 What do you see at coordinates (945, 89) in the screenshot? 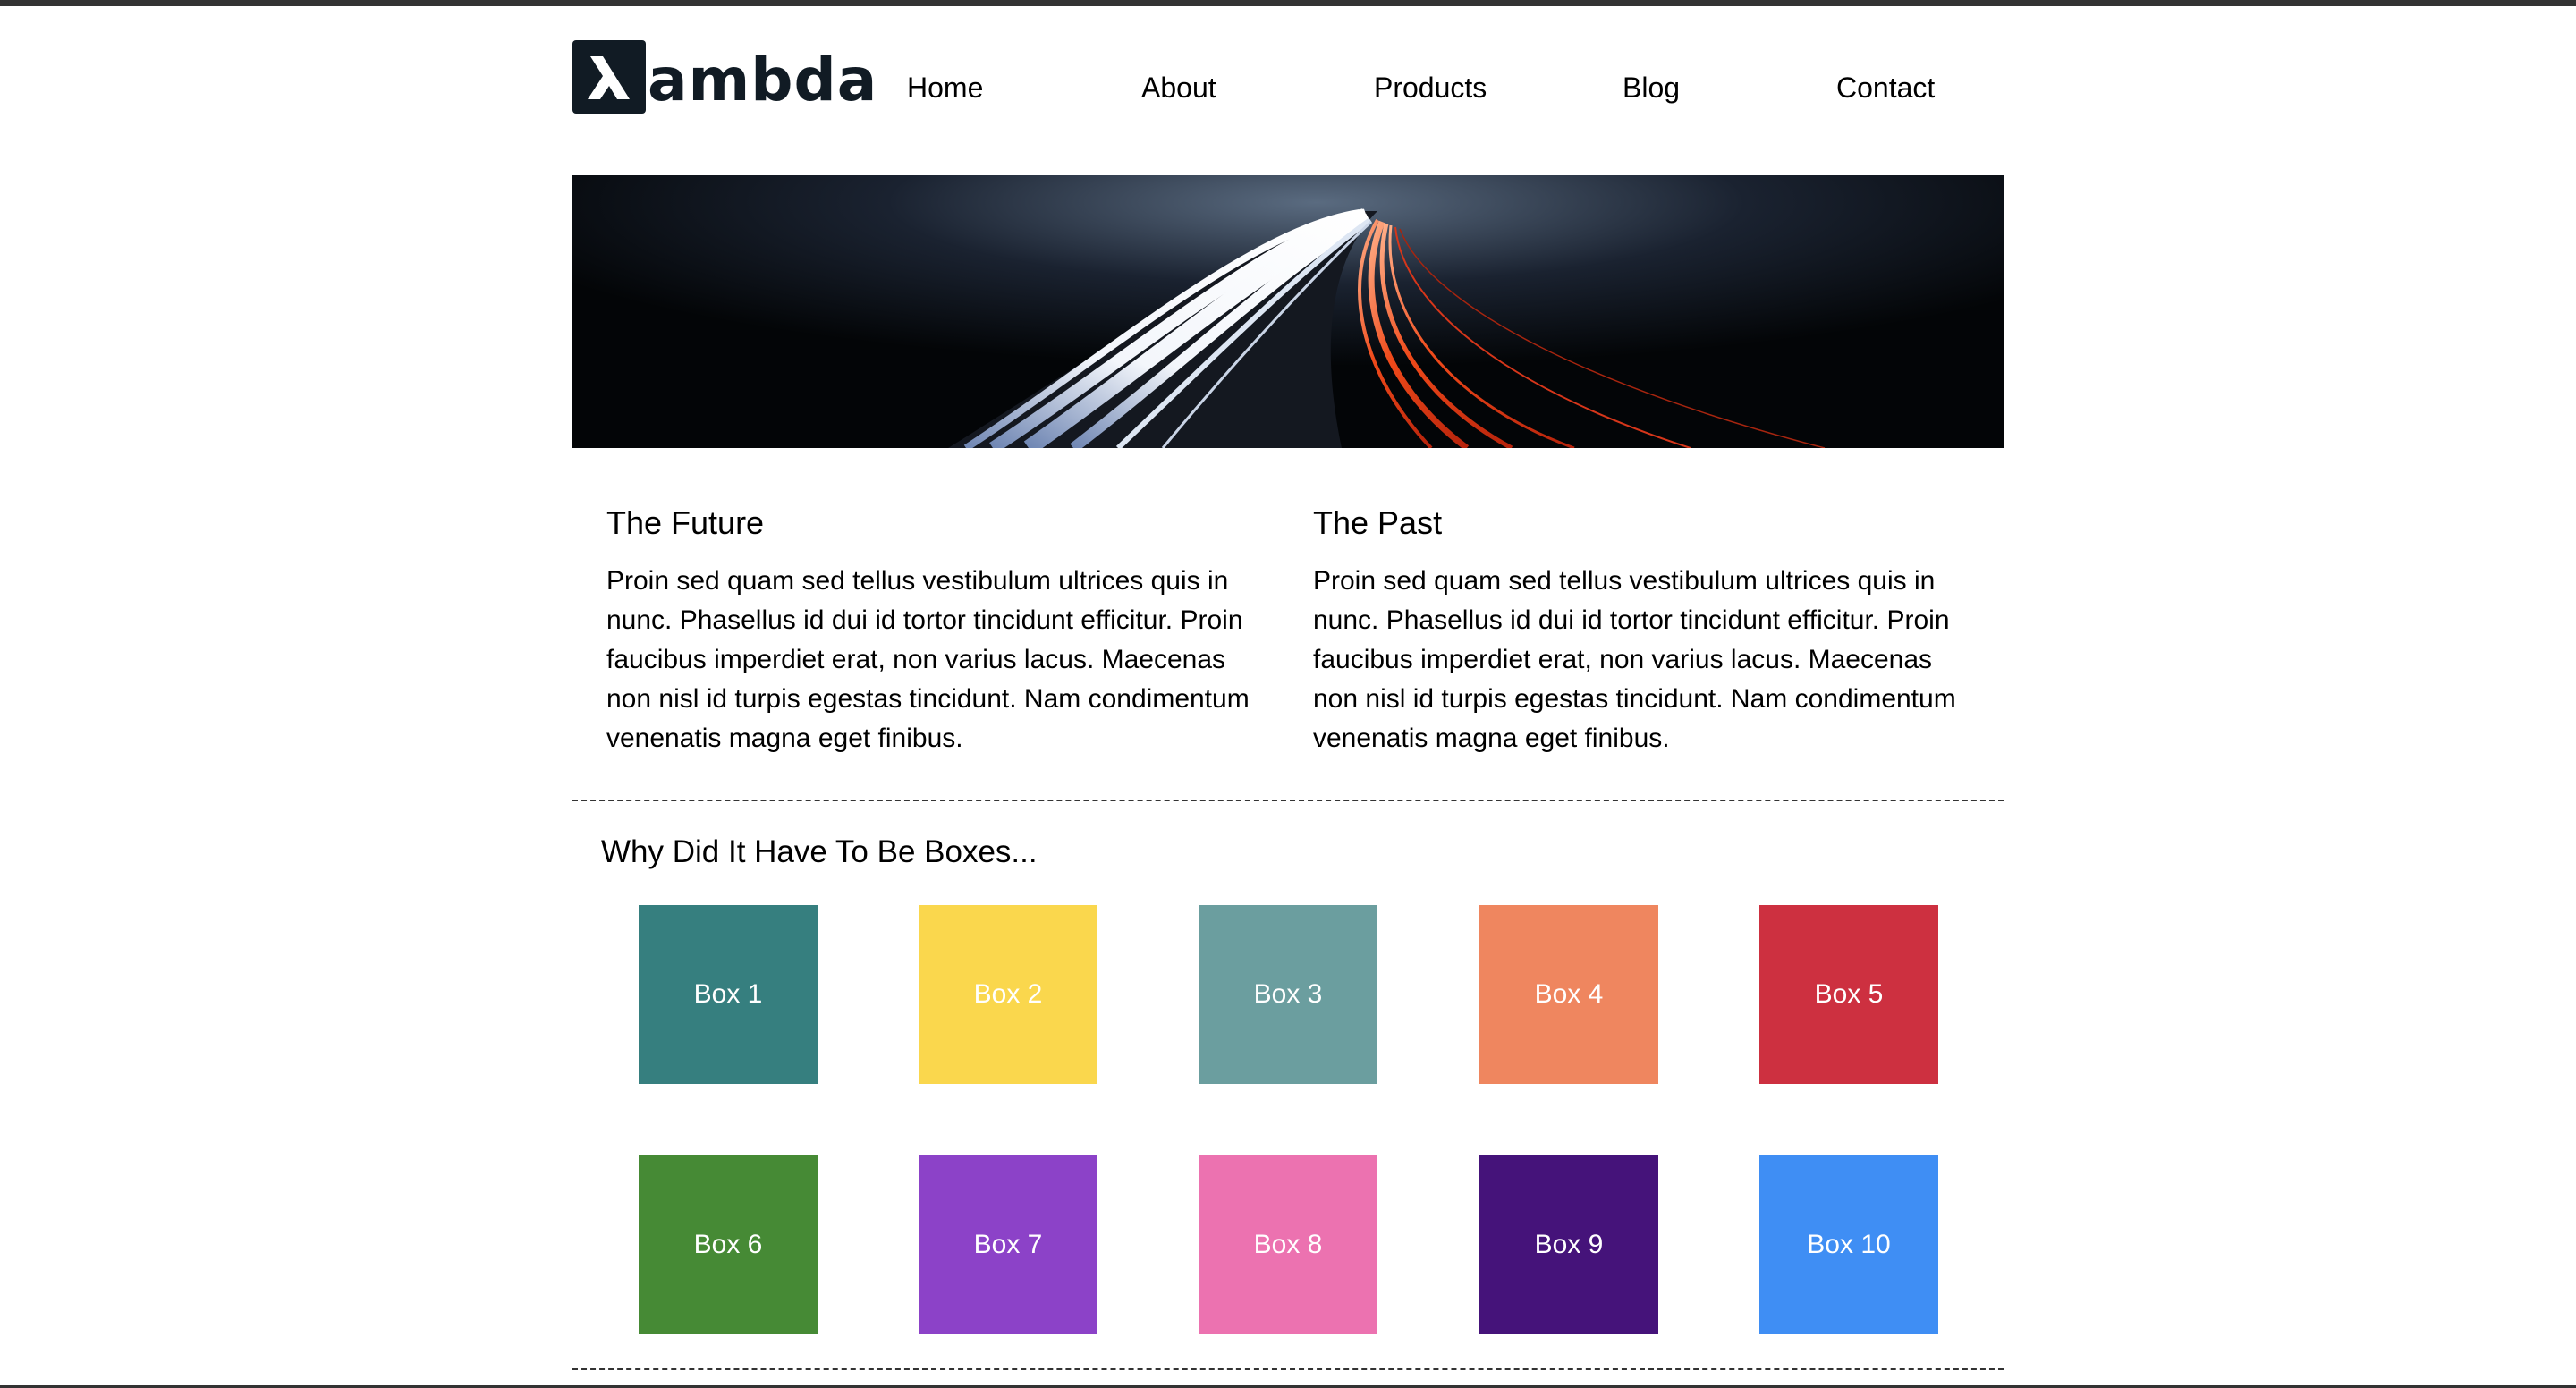
I see `nav-home-link: Home` at bounding box center [945, 89].